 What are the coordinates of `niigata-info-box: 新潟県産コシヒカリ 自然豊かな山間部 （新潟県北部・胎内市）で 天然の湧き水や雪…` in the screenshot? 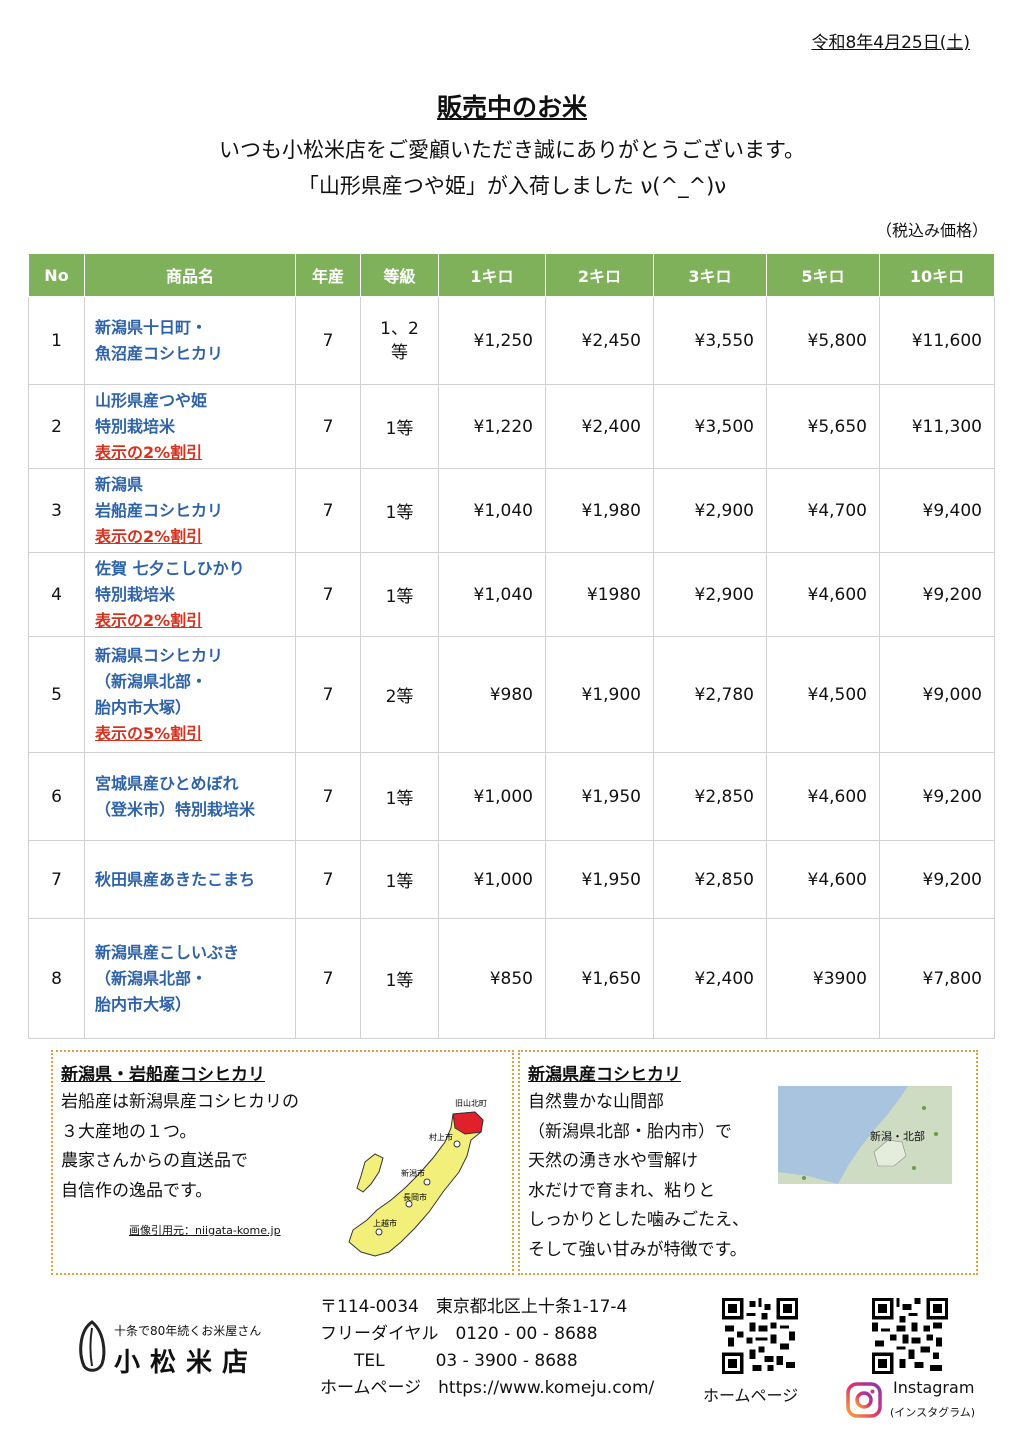 It's located at (748, 1162).